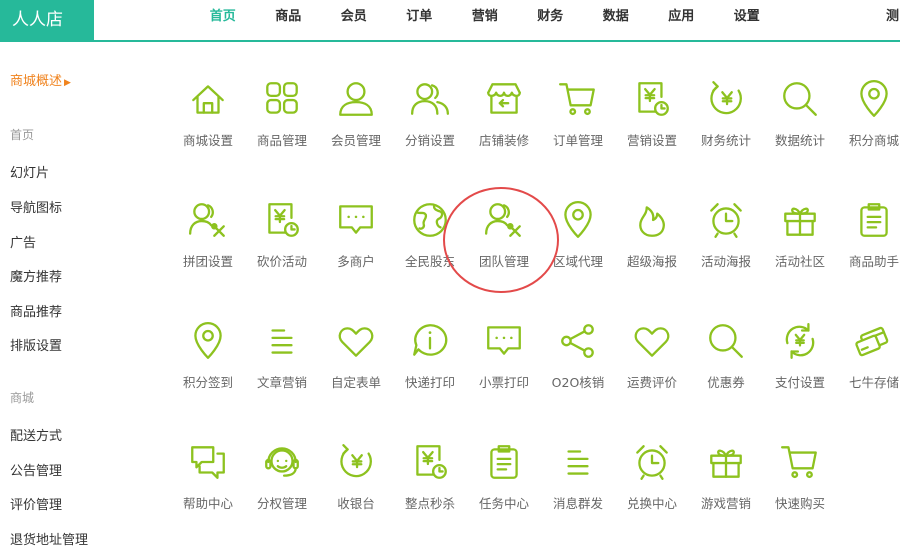 Image resolution: width=900 pixels, height=548 pixels. Describe the element at coordinates (504, 476) in the screenshot. I see `feature-tile: 任务中心` at that location.